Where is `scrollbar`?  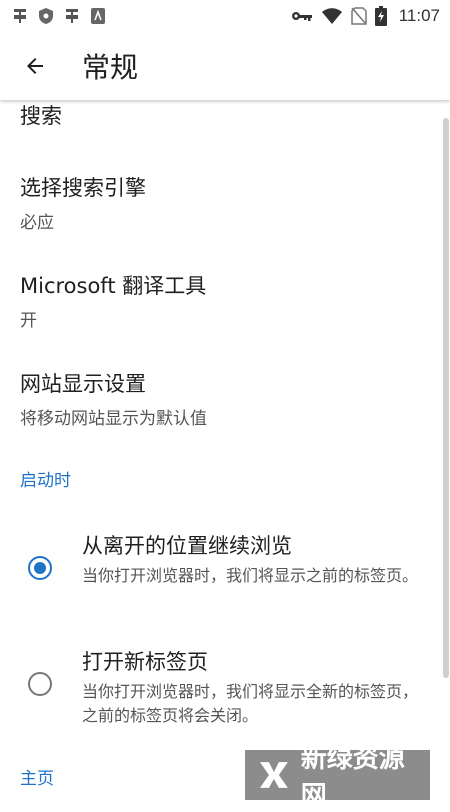 scrollbar is located at coordinates (446, 398).